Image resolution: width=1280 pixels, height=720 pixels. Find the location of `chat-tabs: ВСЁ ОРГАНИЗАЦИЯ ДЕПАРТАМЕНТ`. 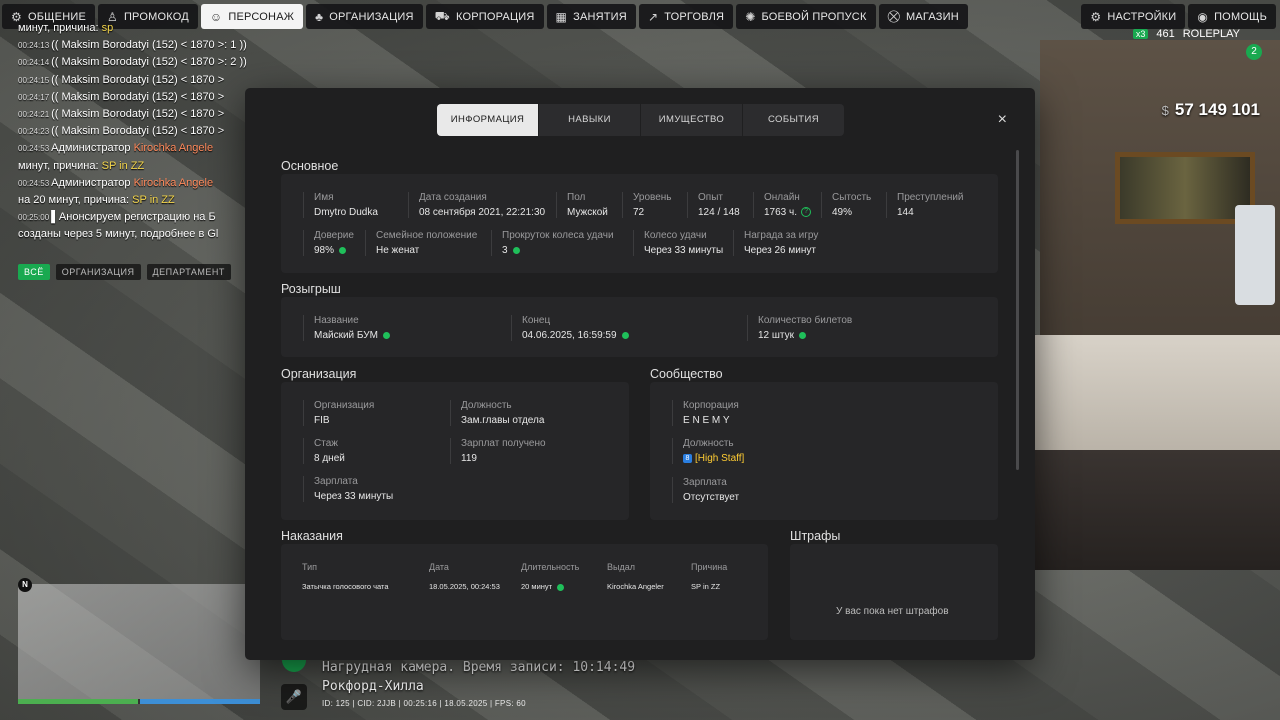

chat-tabs: ВСЁ ОРГАНИЗАЦИЯ ДЕПАРТАМЕНТ is located at coordinates (124, 272).